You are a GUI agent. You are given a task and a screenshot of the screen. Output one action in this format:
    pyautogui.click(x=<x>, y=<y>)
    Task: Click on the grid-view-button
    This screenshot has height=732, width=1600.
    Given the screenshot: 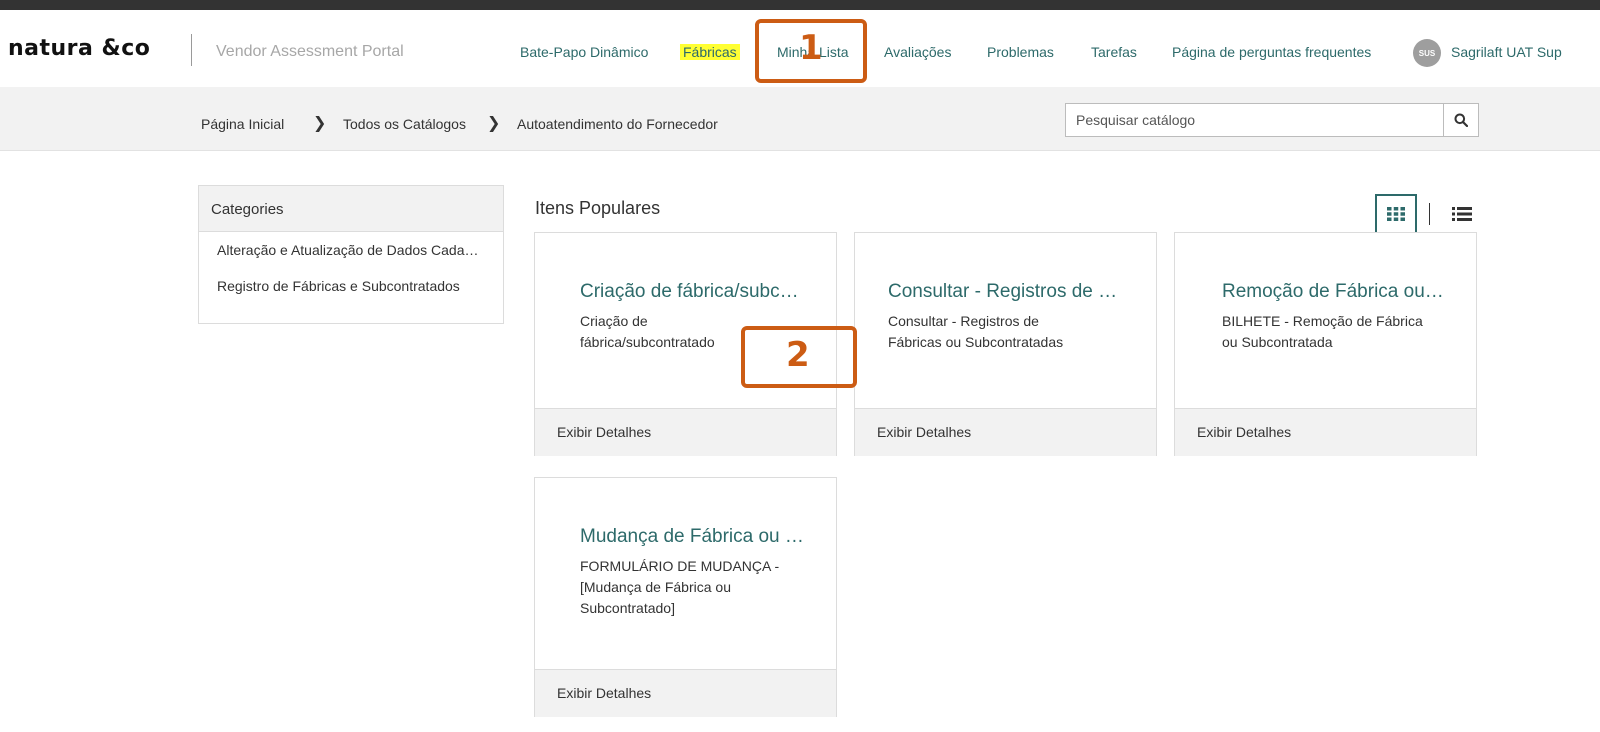 What is the action you would take?
    pyautogui.click(x=1396, y=214)
    